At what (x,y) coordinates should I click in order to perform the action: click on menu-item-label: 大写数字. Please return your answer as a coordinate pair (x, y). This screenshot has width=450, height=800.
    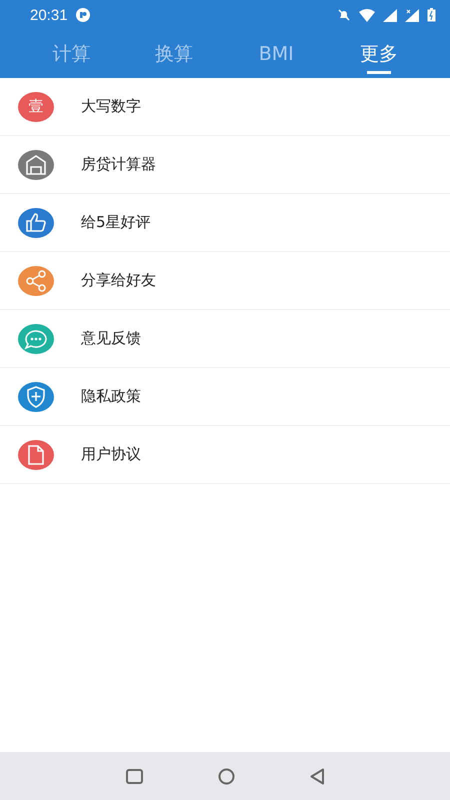
    Looking at the image, I should click on (111, 106).